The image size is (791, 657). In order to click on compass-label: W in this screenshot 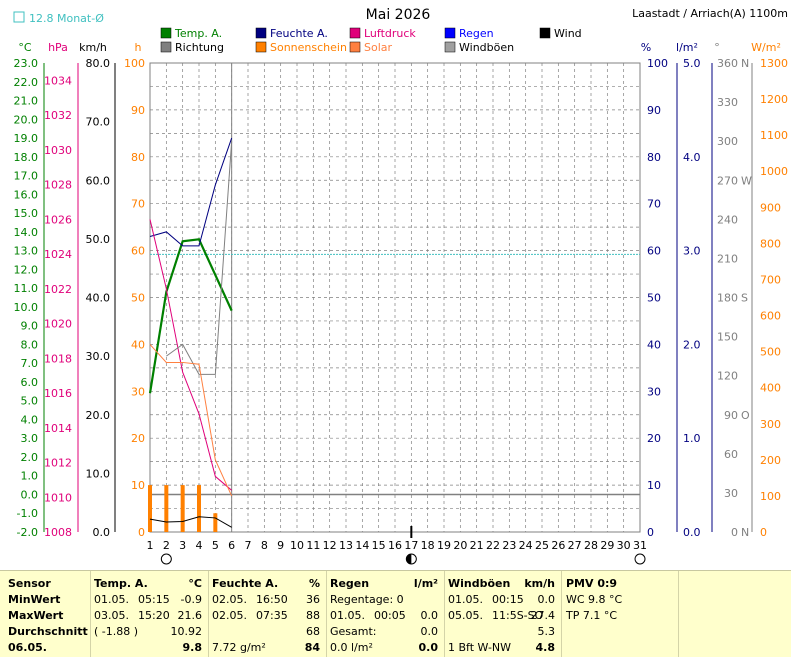, I will do `click(746, 180)`.